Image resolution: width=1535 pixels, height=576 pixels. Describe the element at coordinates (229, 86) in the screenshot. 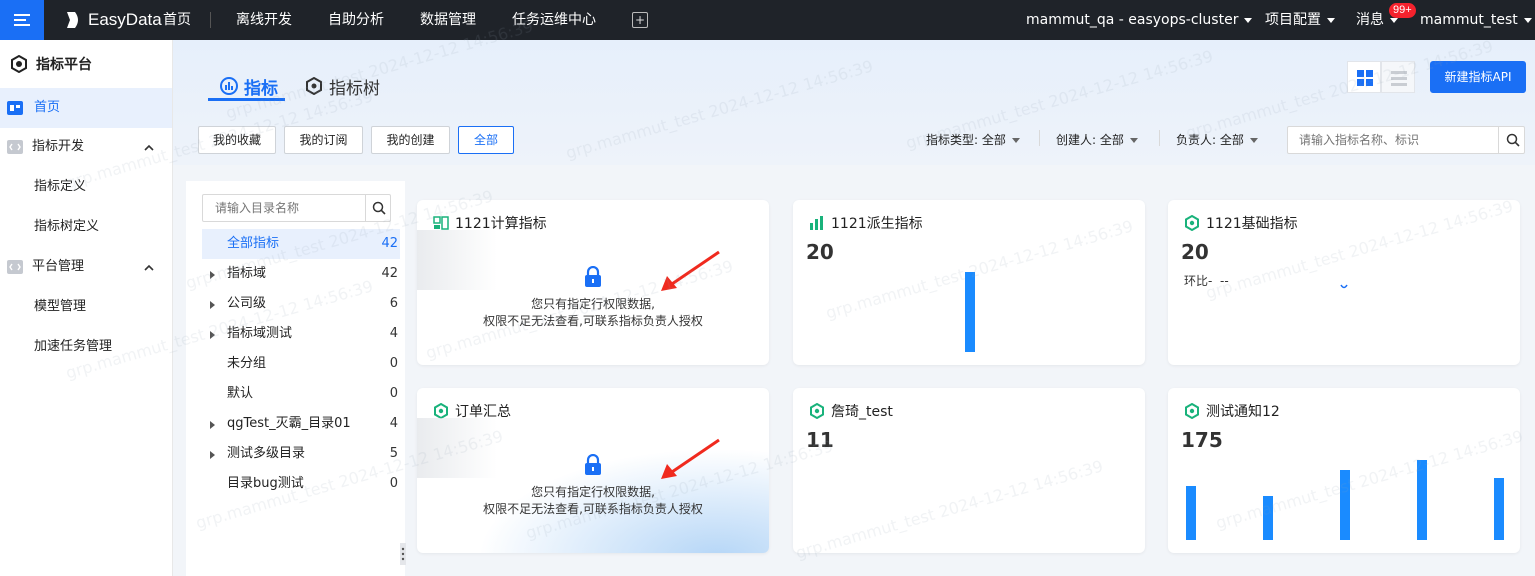

I see `indicator-icon` at that location.